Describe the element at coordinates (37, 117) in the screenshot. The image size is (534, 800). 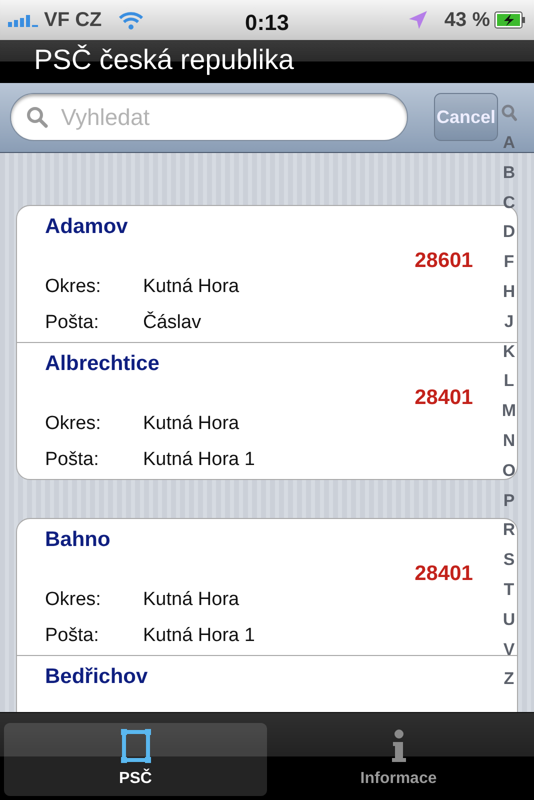
I see `search-icon` at that location.